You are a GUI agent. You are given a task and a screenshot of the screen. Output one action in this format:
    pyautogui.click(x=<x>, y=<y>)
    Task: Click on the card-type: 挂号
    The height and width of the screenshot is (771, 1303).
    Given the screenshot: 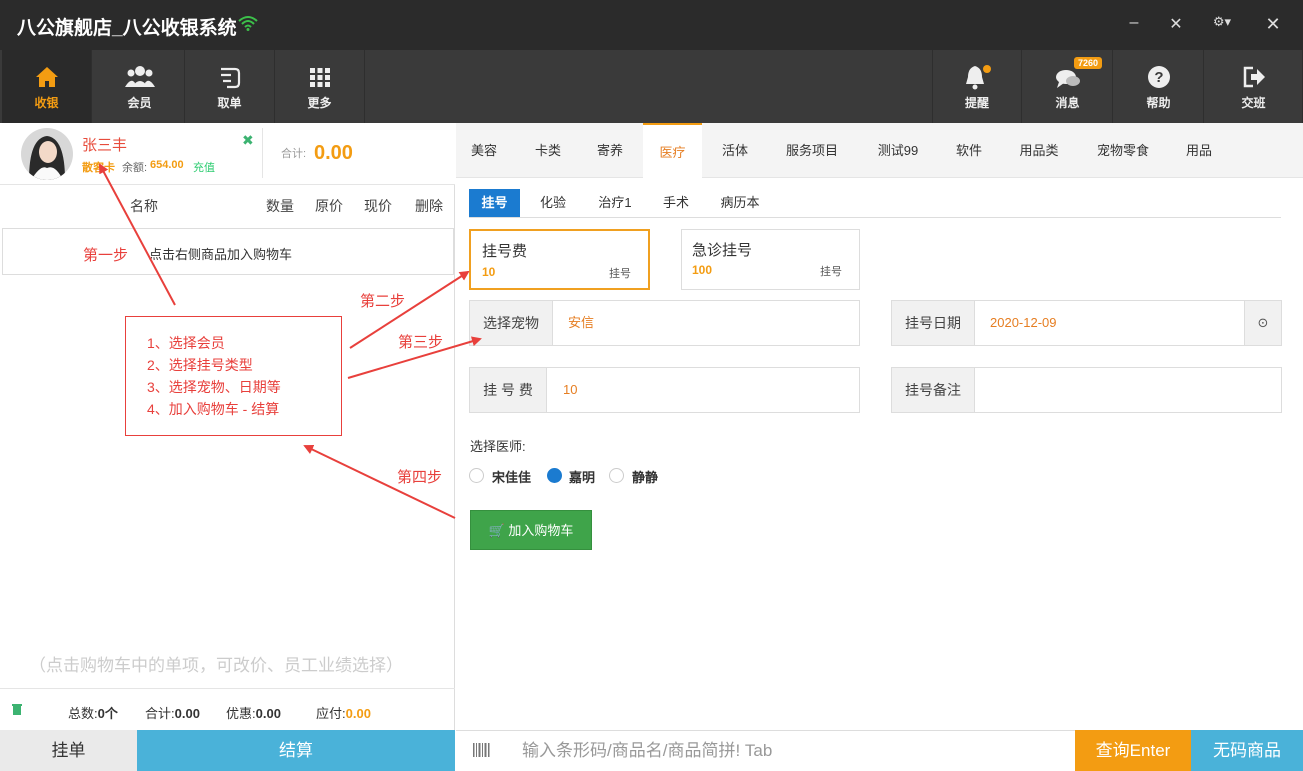 What is the action you would take?
    pyautogui.click(x=831, y=272)
    